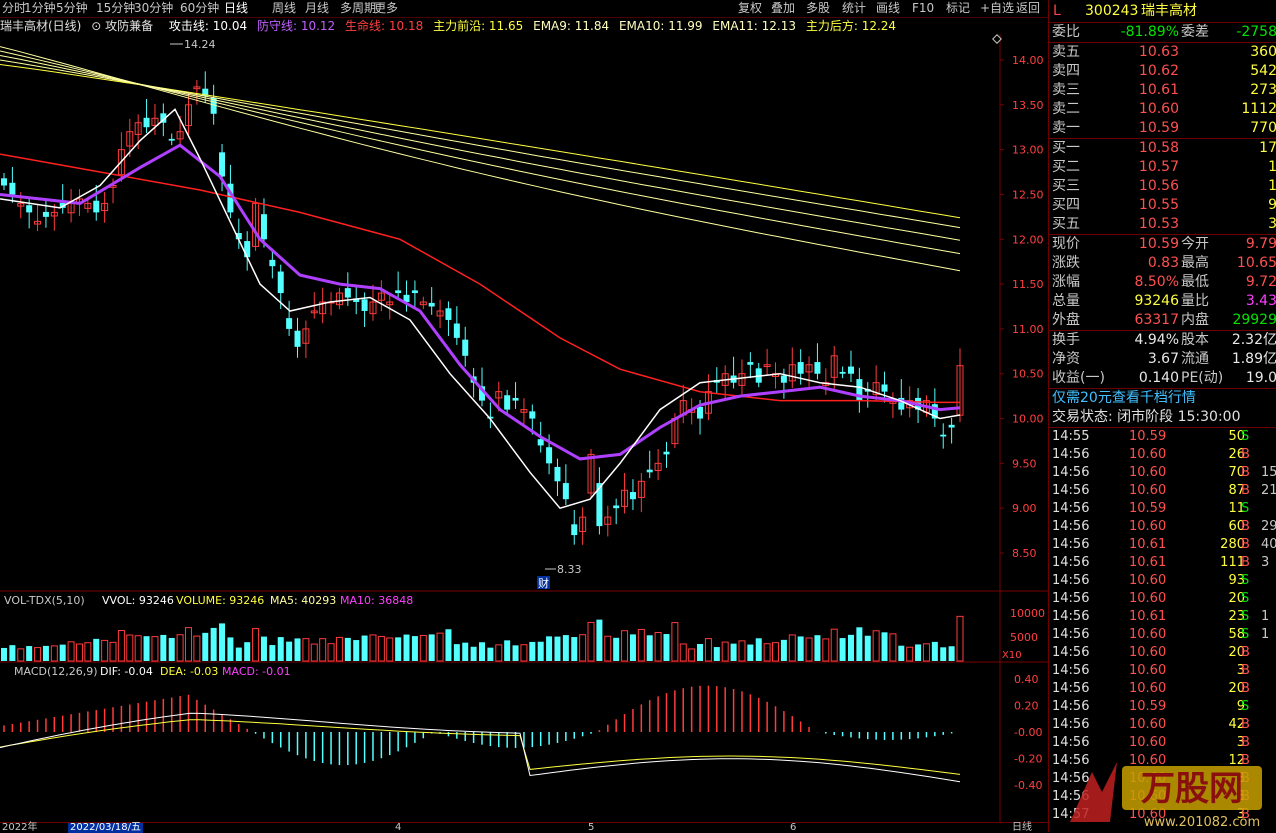 The image size is (1276, 833). Describe the element at coordinates (153, 8) in the screenshot. I see `period-tab-4: 30分钟` at that location.